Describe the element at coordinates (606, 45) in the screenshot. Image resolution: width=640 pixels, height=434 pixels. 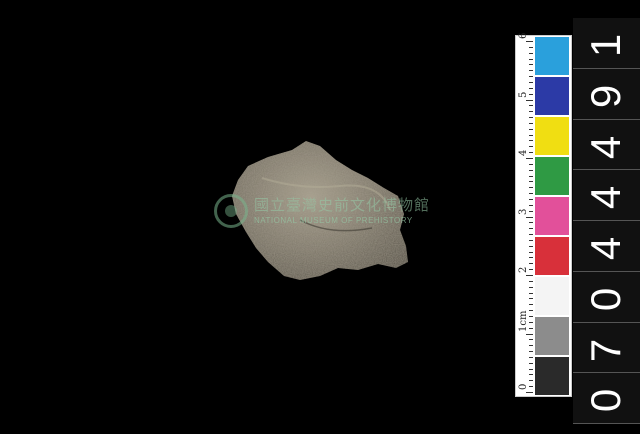
I see `catalog-digit: 1` at that location.